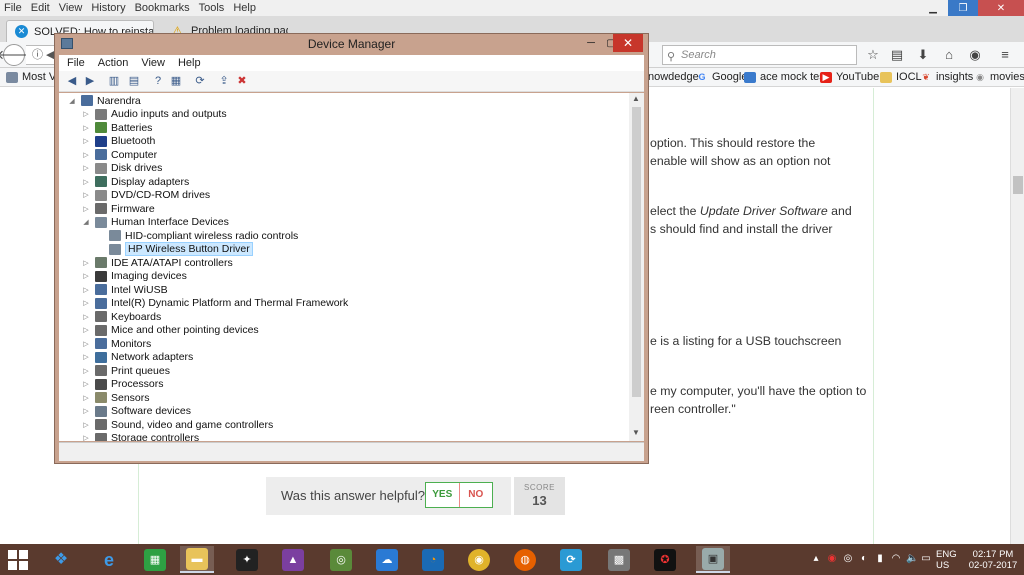 The image size is (1024, 575). Describe the element at coordinates (293, 559) in the screenshot. I see `taskbar-app-purple: ▲` at that location.